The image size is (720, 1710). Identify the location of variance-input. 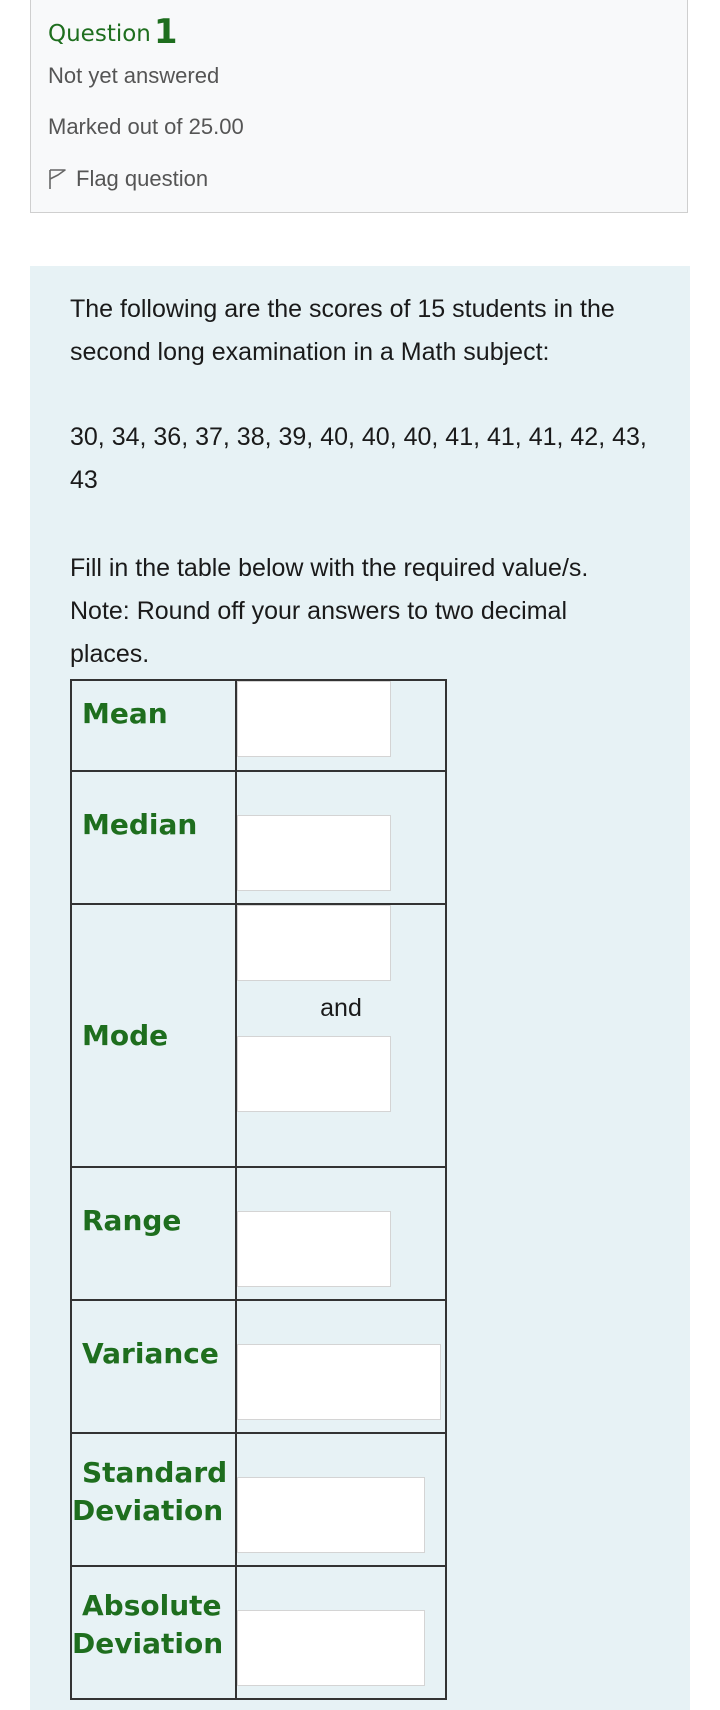
(339, 1382).